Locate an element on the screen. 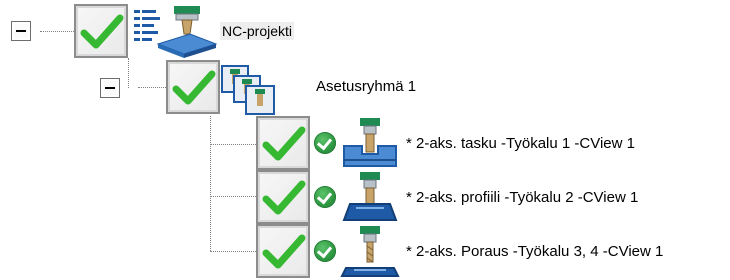 Image resolution: width=730 pixels, height=280 pixels. contour-operation-icon is located at coordinates (370, 197).